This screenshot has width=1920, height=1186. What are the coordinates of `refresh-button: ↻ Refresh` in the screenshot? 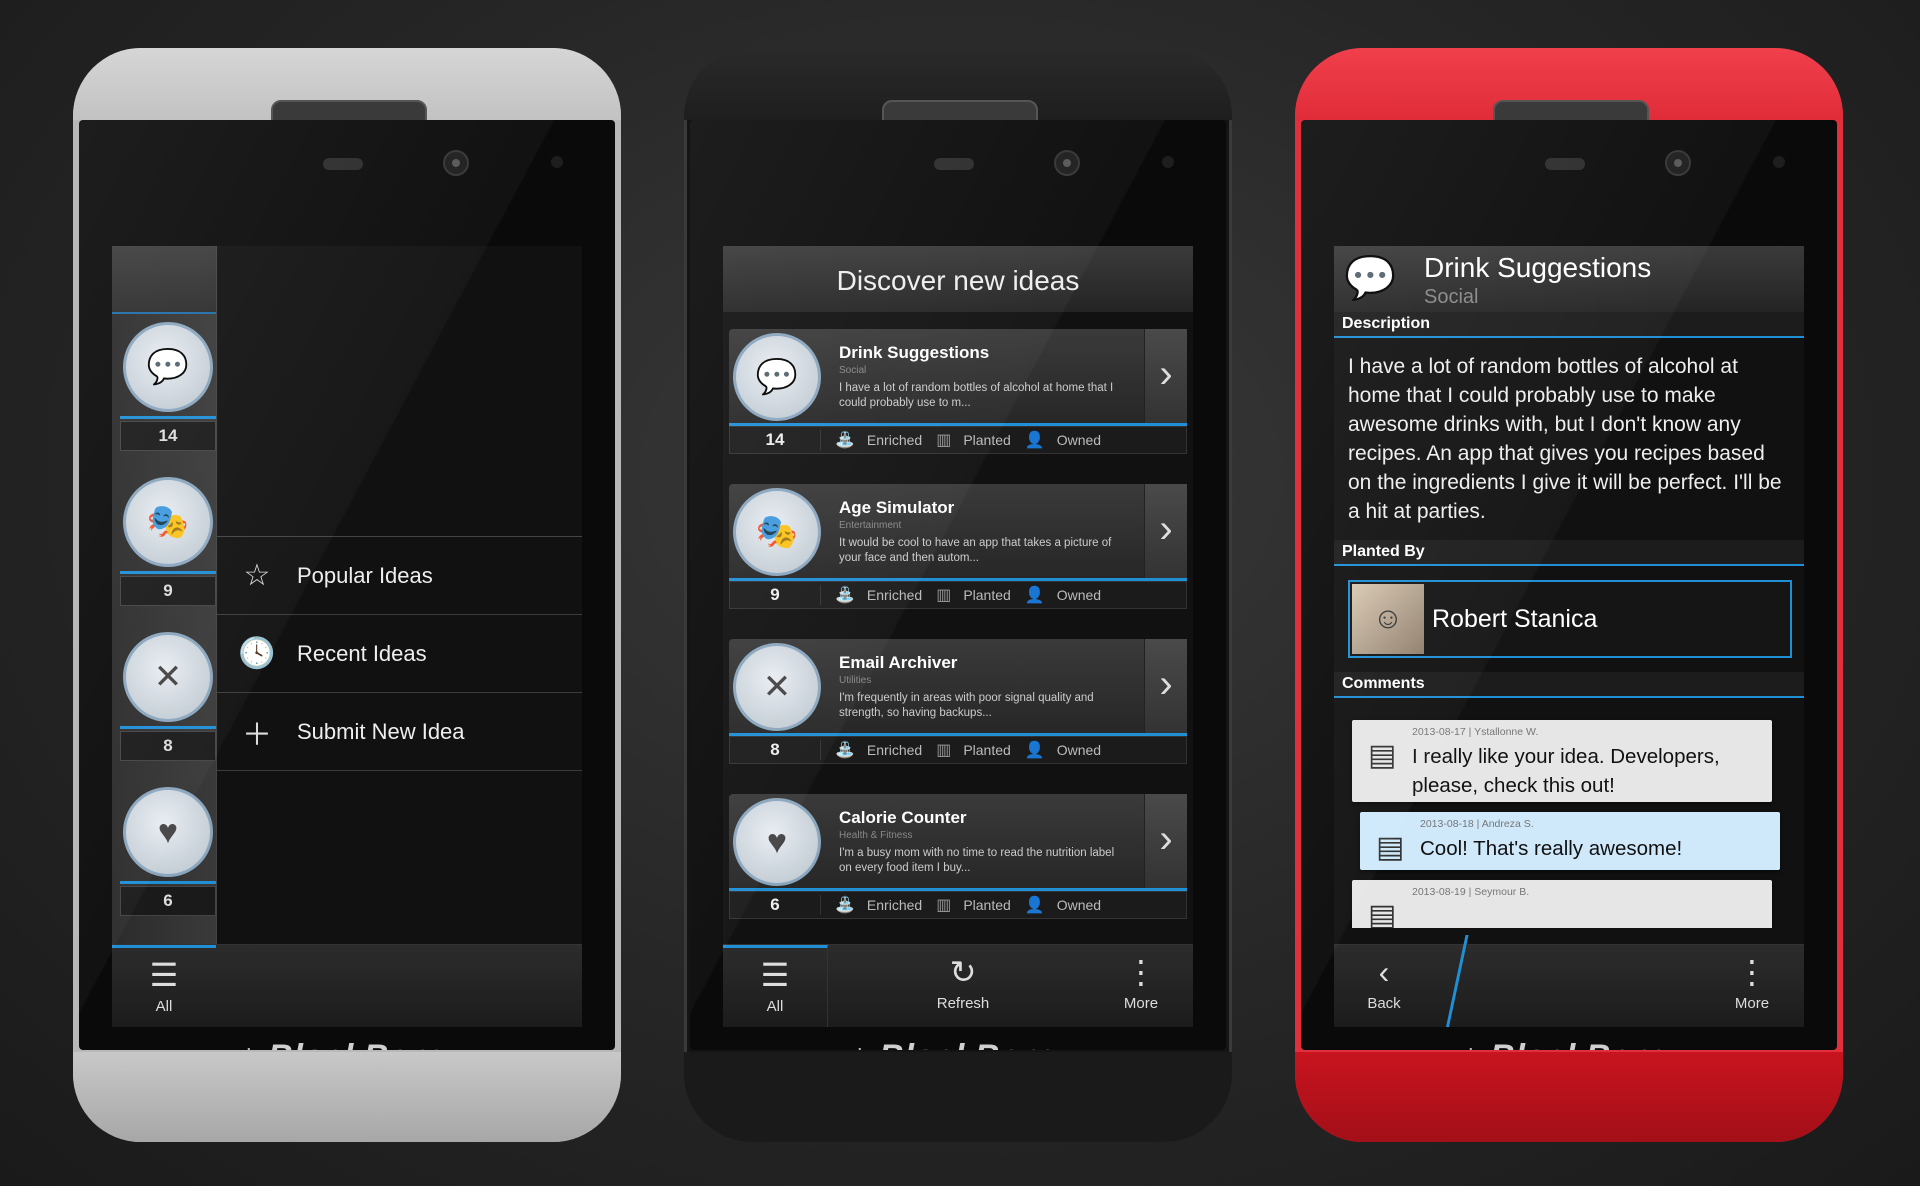 It's located at (963, 986).